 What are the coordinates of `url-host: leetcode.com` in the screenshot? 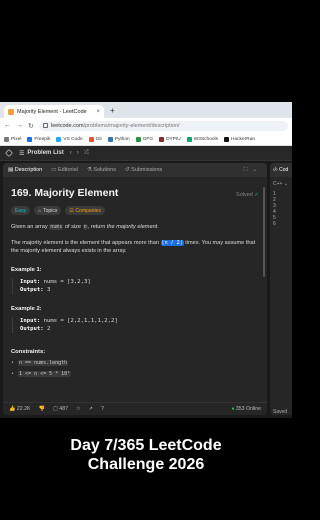 It's located at (67, 125).